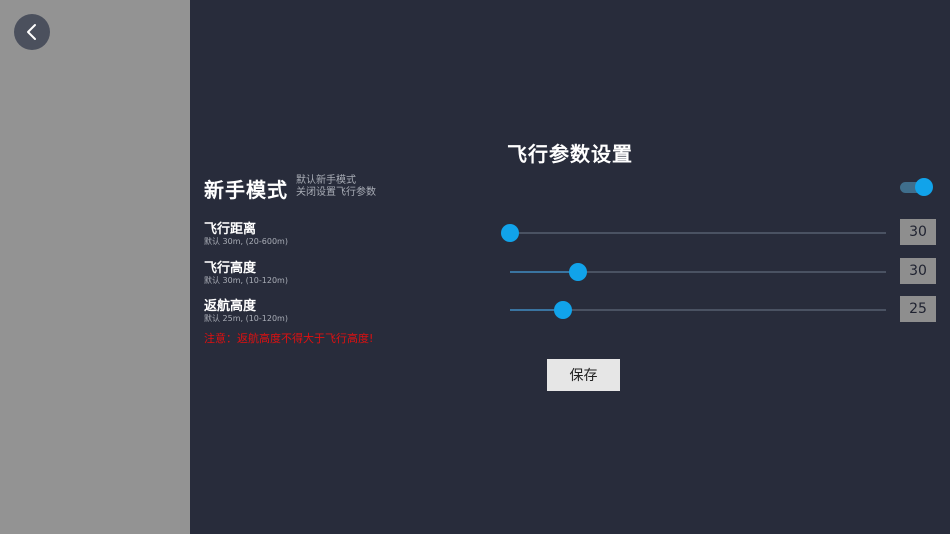  Describe the element at coordinates (918, 232) in the screenshot. I see `flight-distance-value: 30` at that location.